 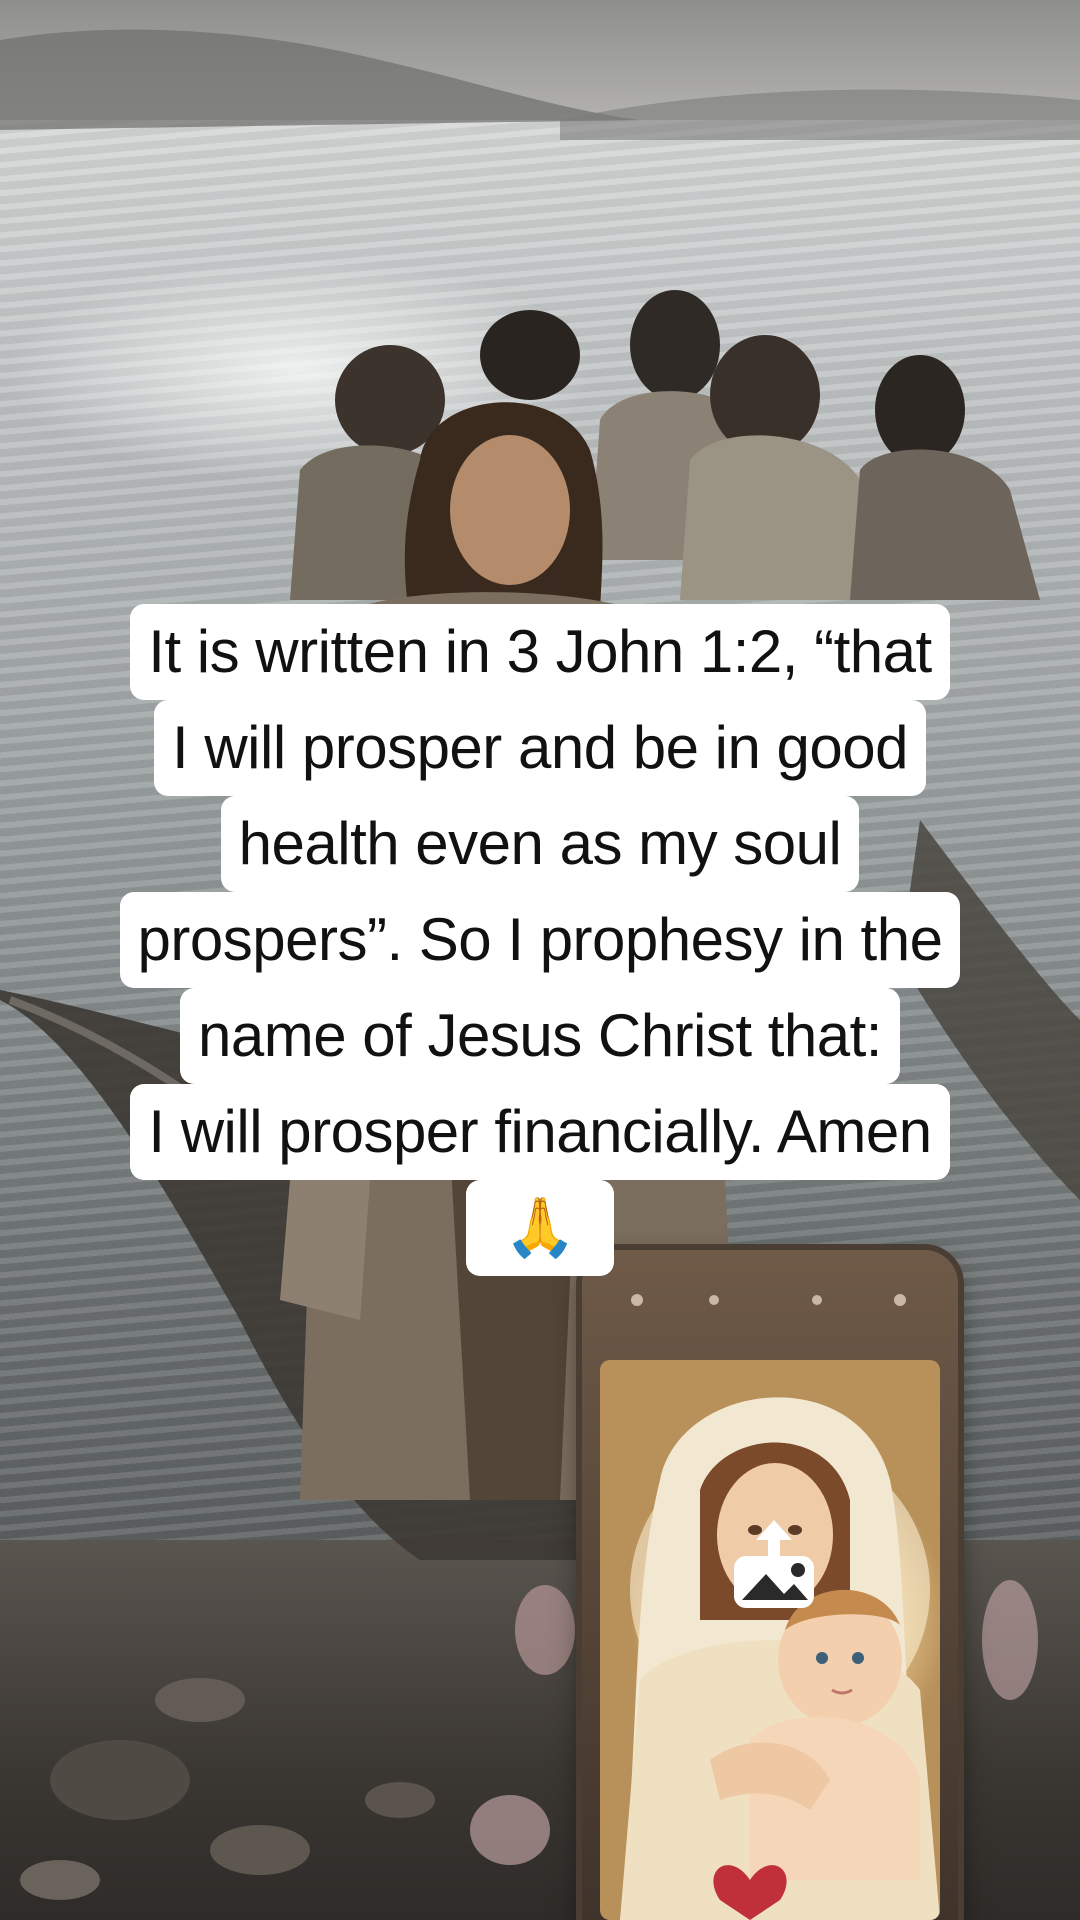 I want to click on share-image-button, so click(x=774, y=1564).